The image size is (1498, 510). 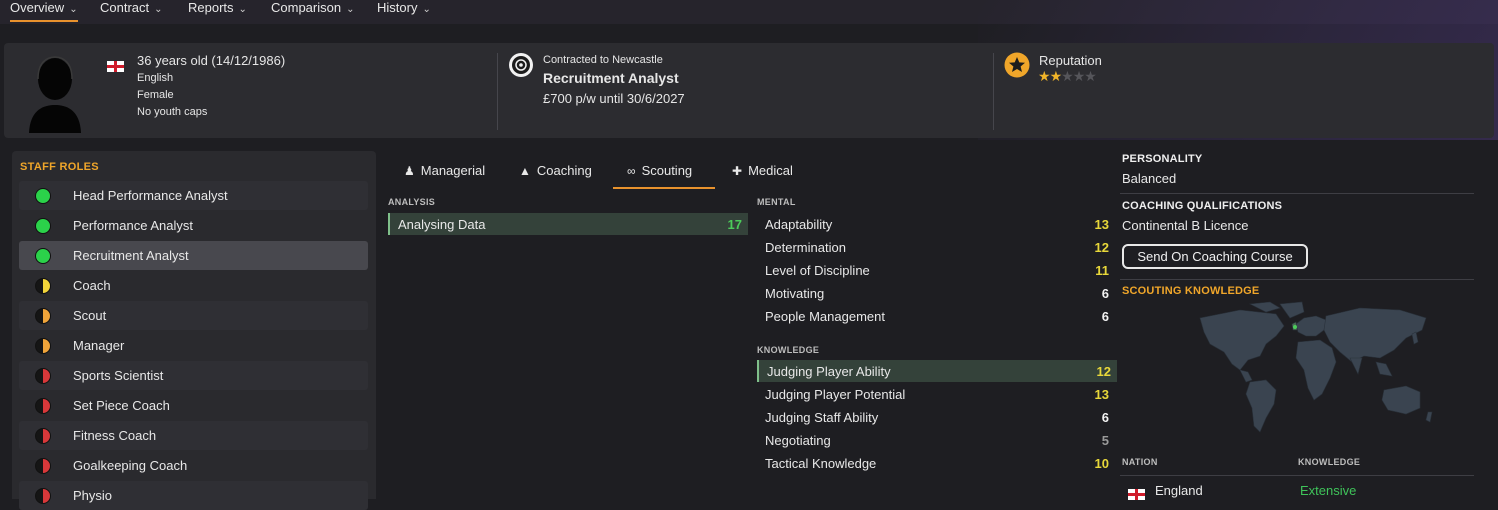 What do you see at coordinates (193, 495) in the screenshot?
I see `staff-role-item: Physio` at bounding box center [193, 495].